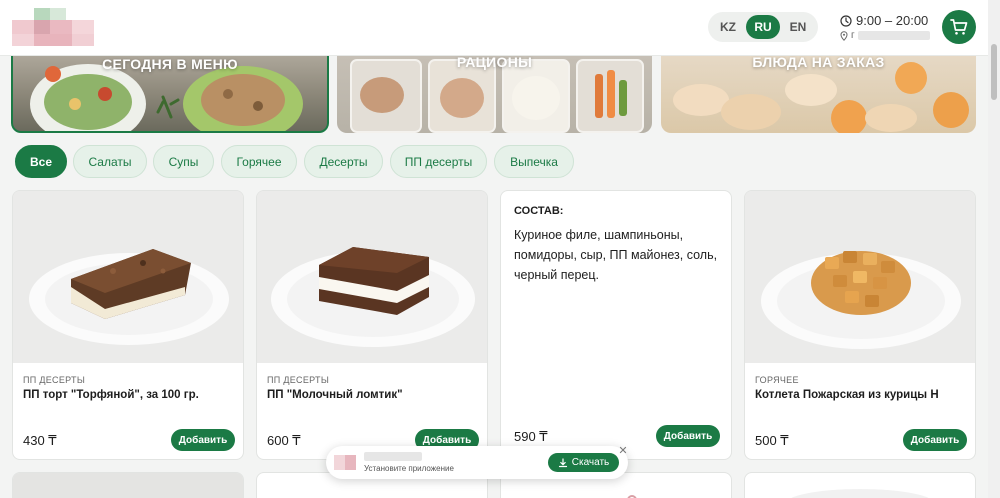 The width and height of the screenshot is (1000, 498). What do you see at coordinates (393, 456) in the screenshot?
I see `app-name-blurred` at bounding box center [393, 456].